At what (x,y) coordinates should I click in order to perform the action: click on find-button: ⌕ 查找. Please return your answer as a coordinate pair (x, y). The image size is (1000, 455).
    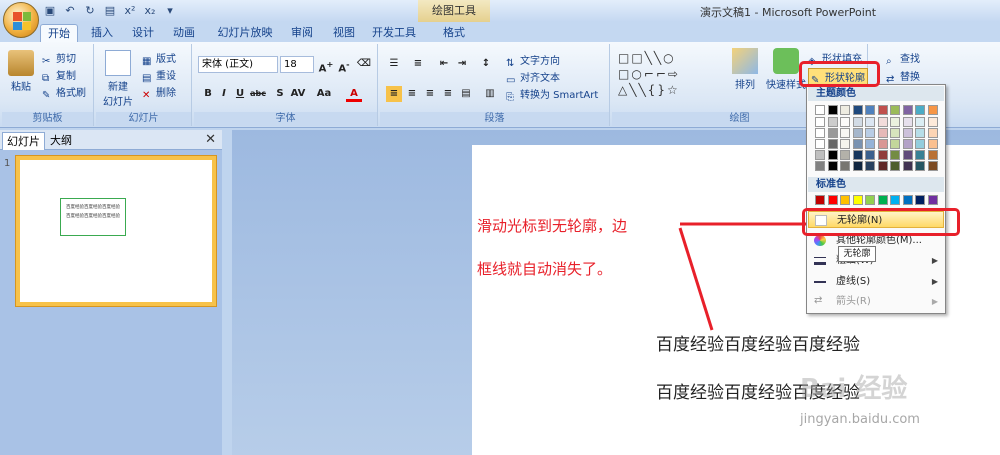
    Looking at the image, I should click on (903, 59).